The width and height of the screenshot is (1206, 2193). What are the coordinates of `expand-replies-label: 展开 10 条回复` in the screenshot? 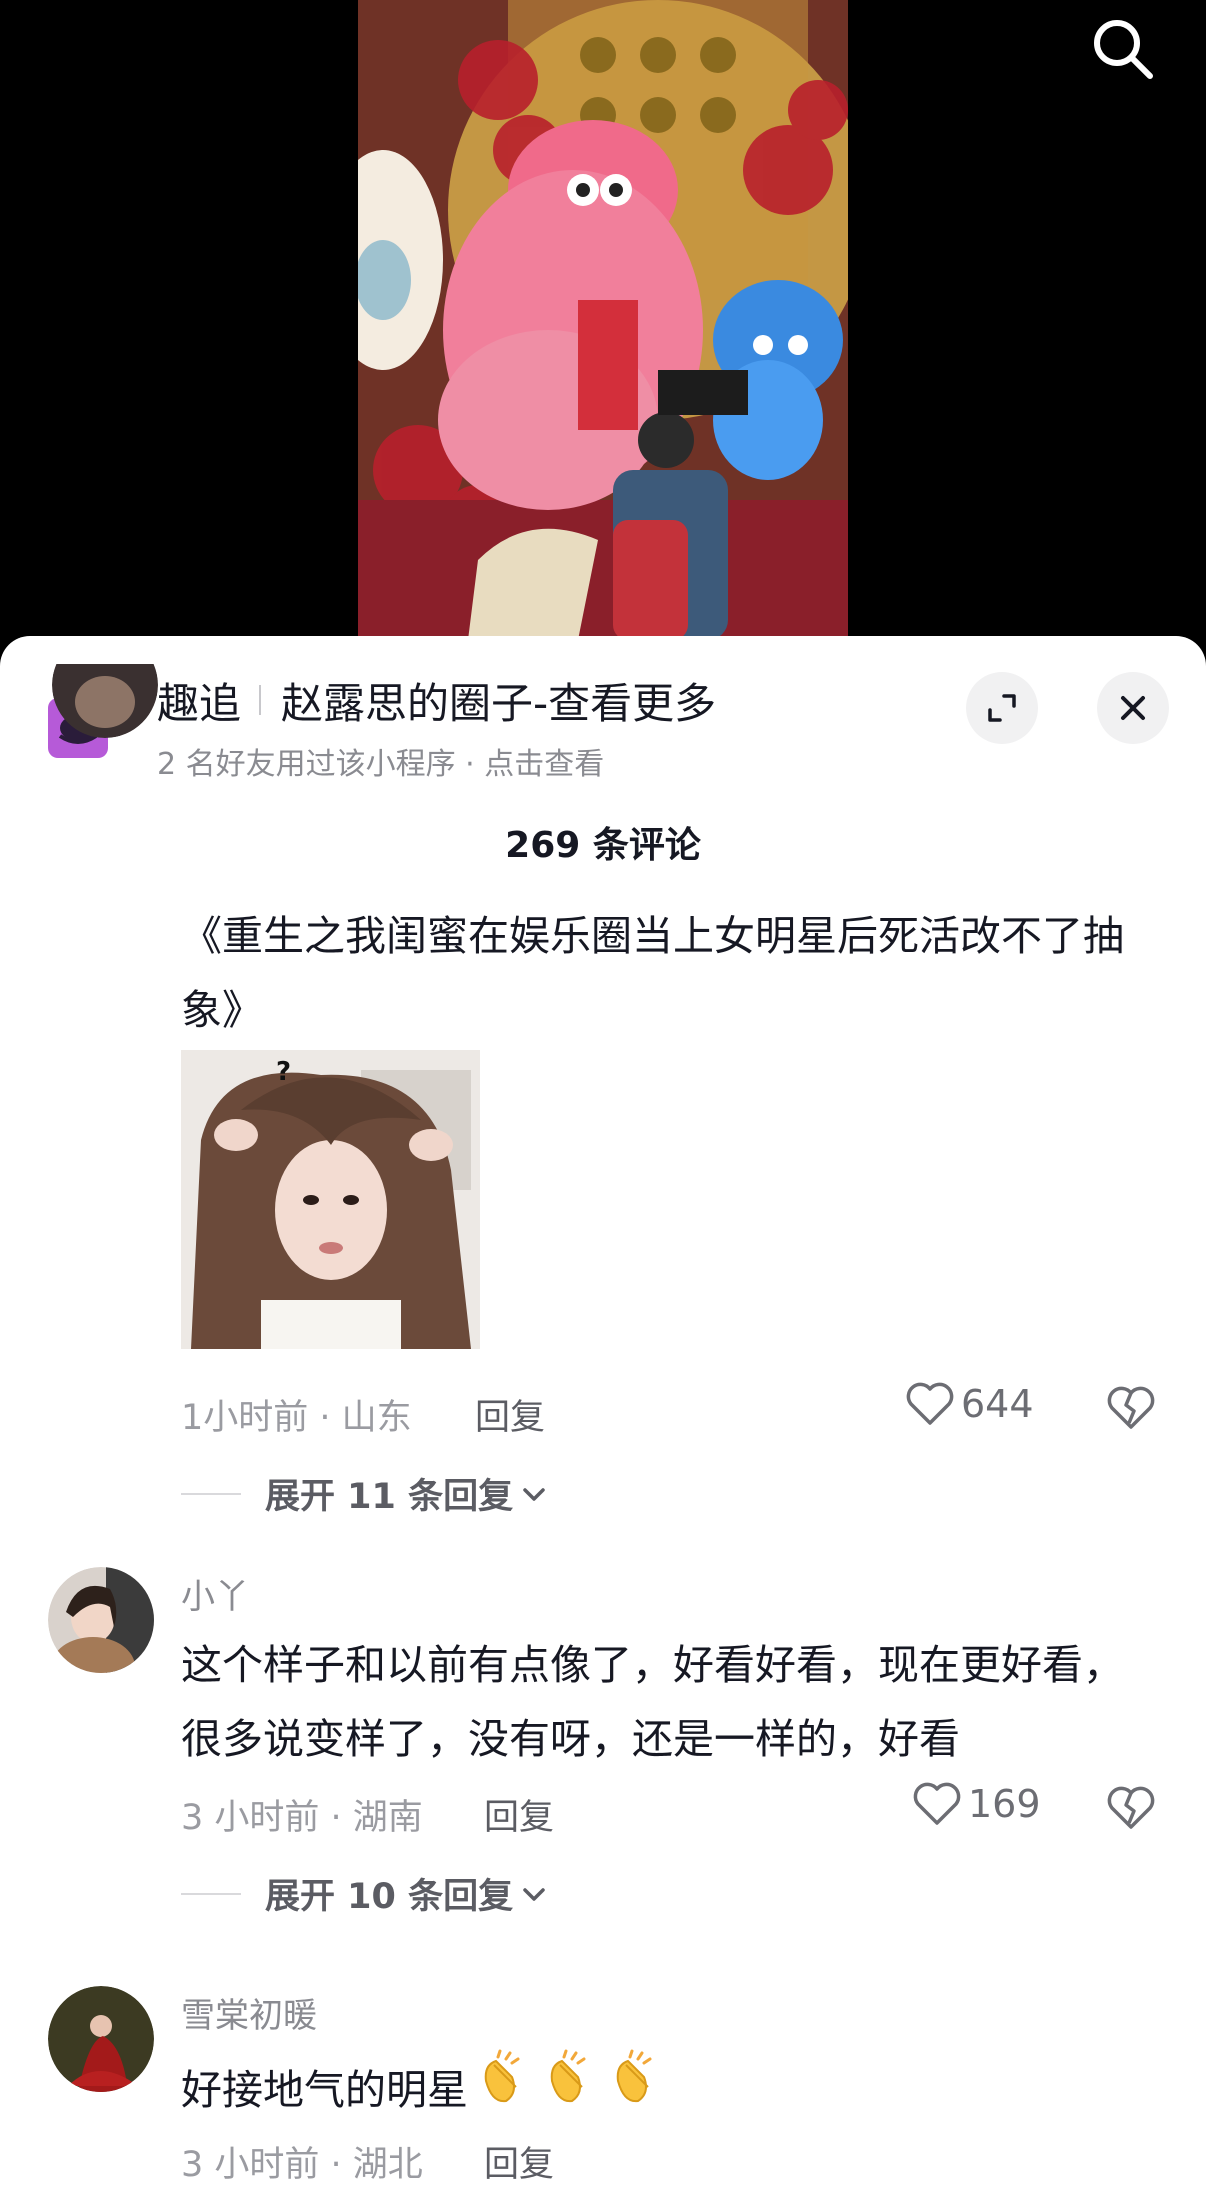 It's located at (389, 1897).